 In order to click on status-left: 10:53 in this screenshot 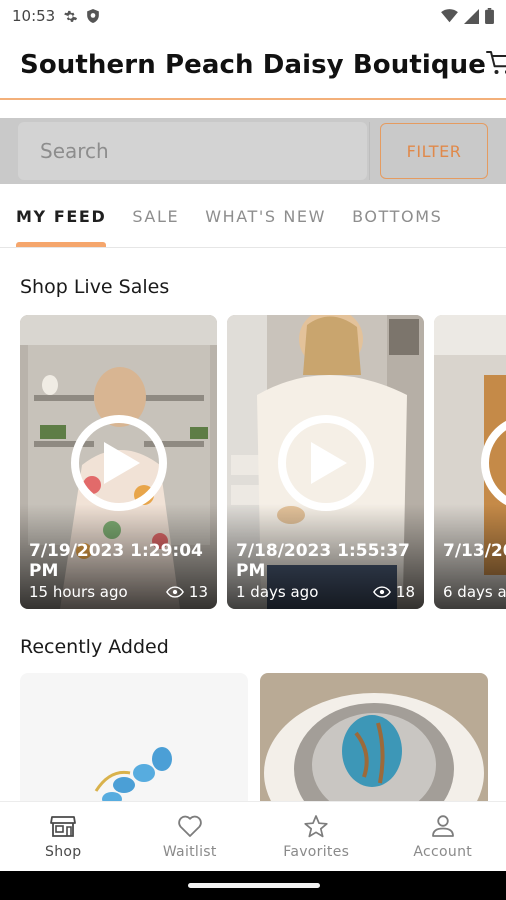, I will do `click(56, 16)`.